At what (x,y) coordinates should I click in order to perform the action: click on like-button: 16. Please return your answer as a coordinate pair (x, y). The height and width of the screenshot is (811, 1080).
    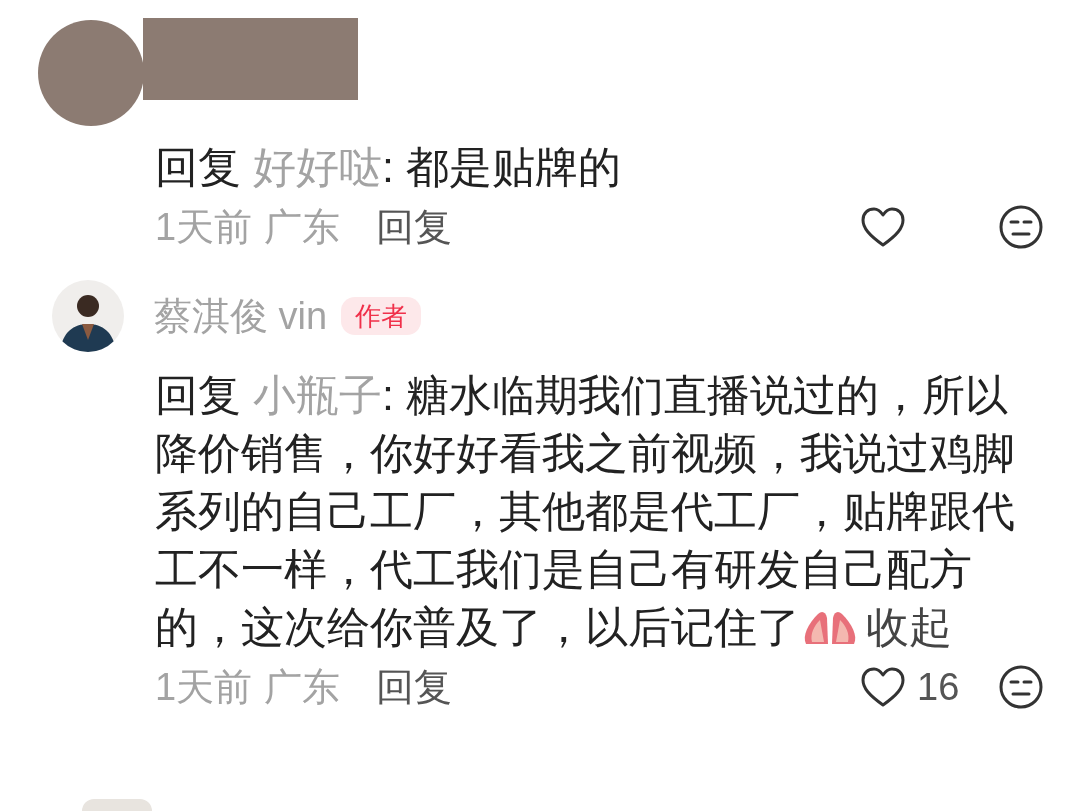
    Looking at the image, I should click on (914, 687).